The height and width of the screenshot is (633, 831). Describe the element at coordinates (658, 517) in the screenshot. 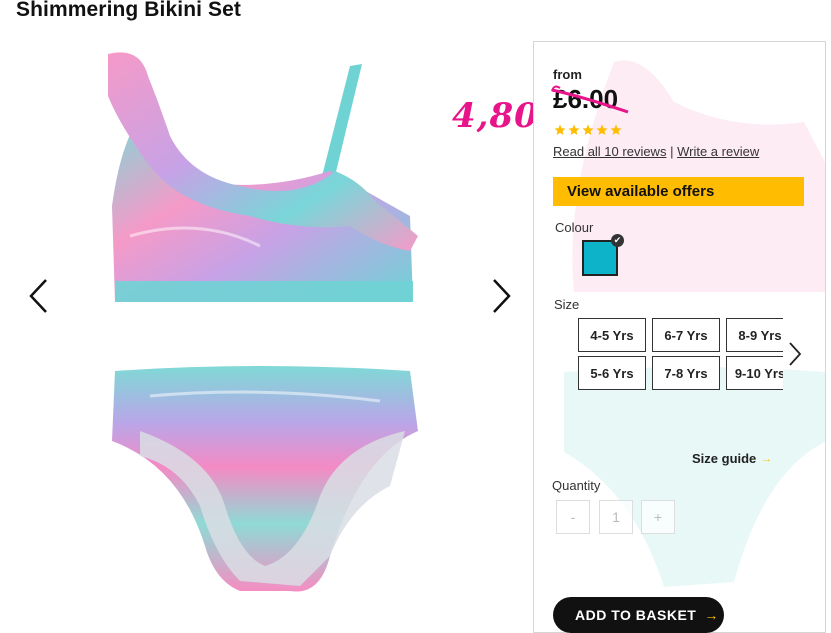

I see `quantity-increase-button: +` at that location.